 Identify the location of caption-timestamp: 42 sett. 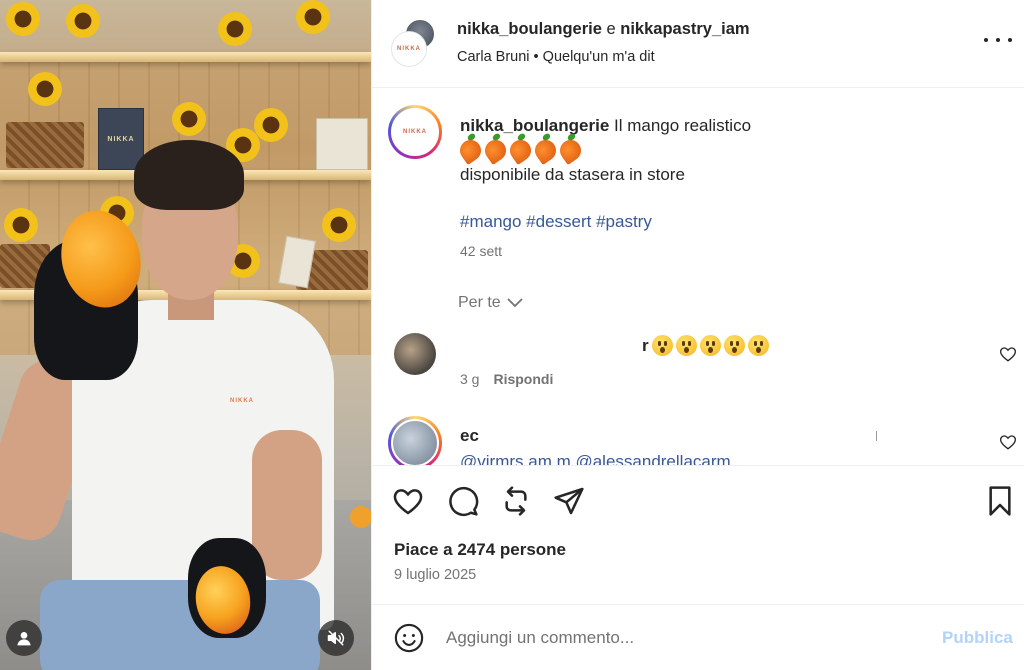
(481, 251).